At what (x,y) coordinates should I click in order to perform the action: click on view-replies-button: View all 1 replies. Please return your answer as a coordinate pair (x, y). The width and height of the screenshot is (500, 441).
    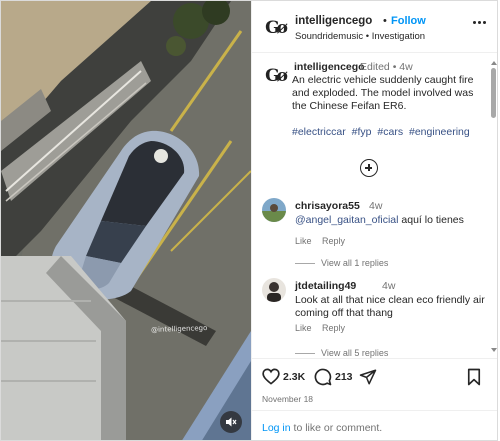
    Looking at the image, I should click on (341, 263).